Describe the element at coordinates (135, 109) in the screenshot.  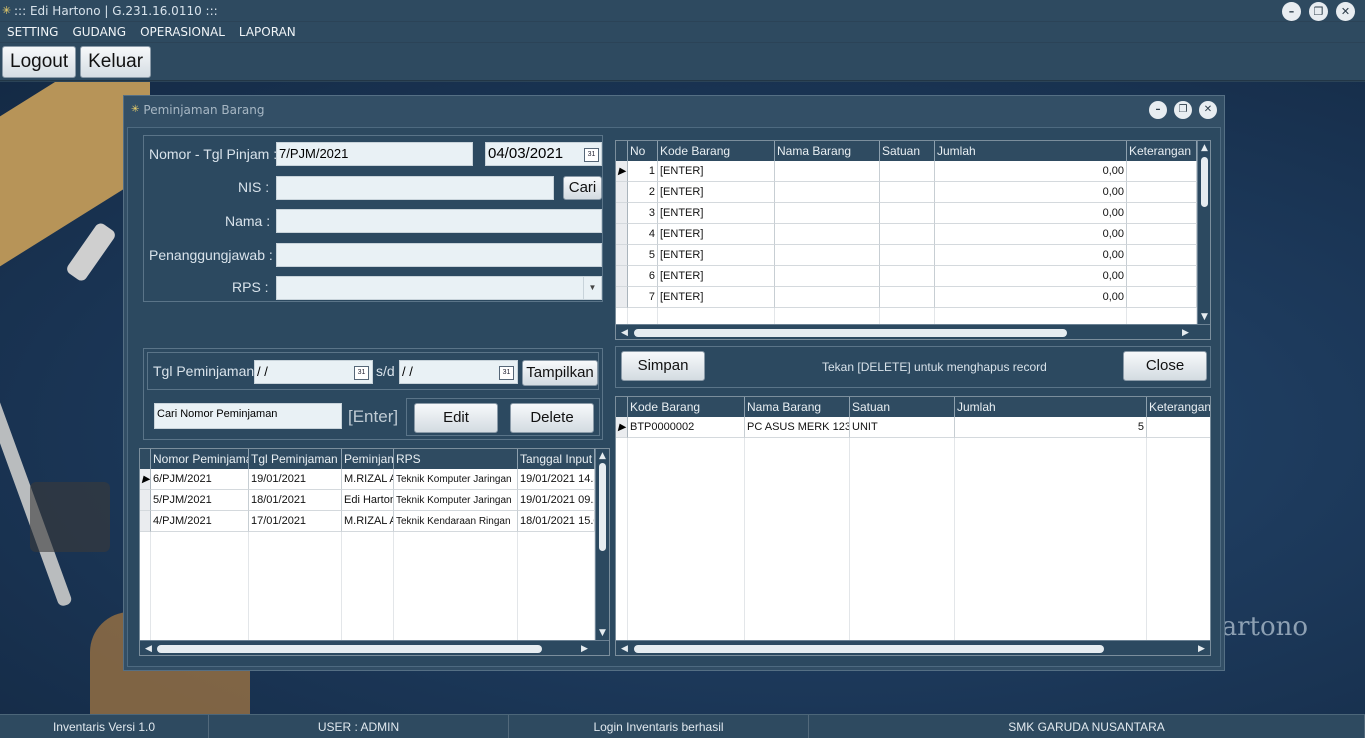
I see `window-icon: ✳` at that location.